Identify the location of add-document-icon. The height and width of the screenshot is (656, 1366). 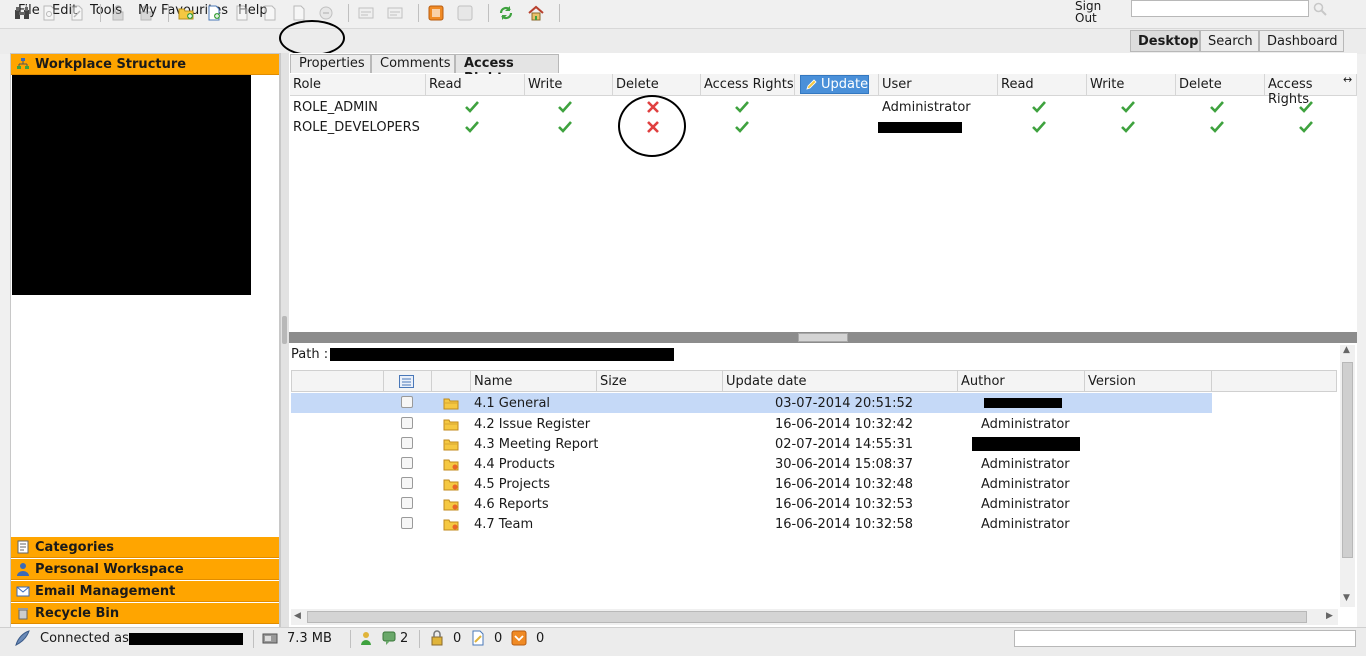
(214, 13).